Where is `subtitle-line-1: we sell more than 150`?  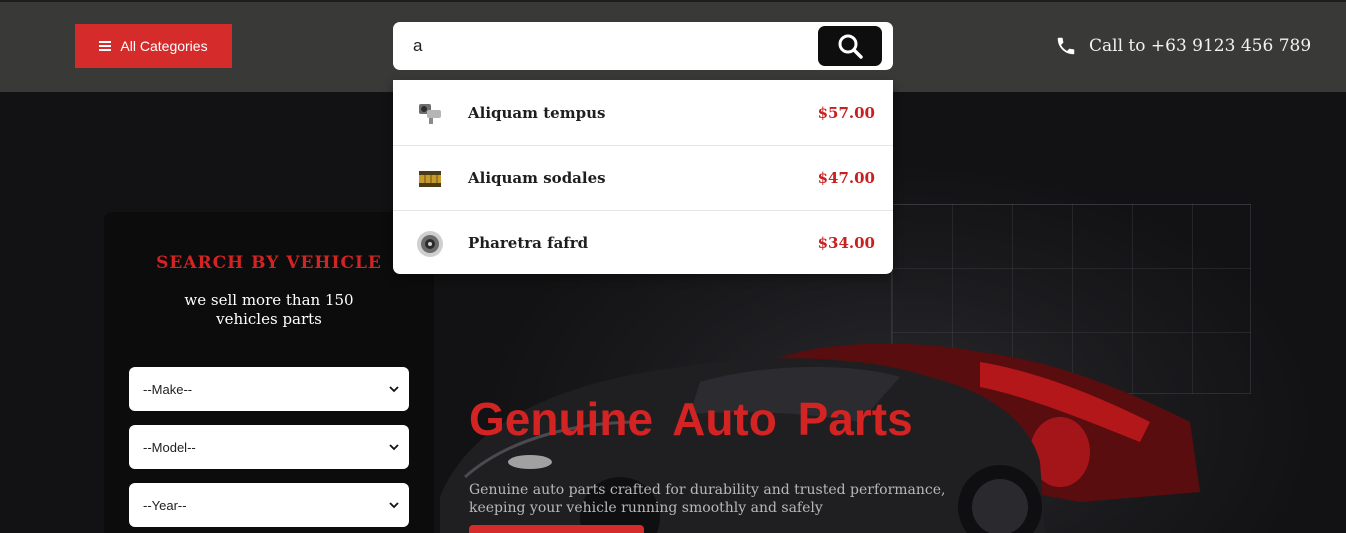
subtitle-line-1: we sell more than 150 is located at coordinates (269, 300).